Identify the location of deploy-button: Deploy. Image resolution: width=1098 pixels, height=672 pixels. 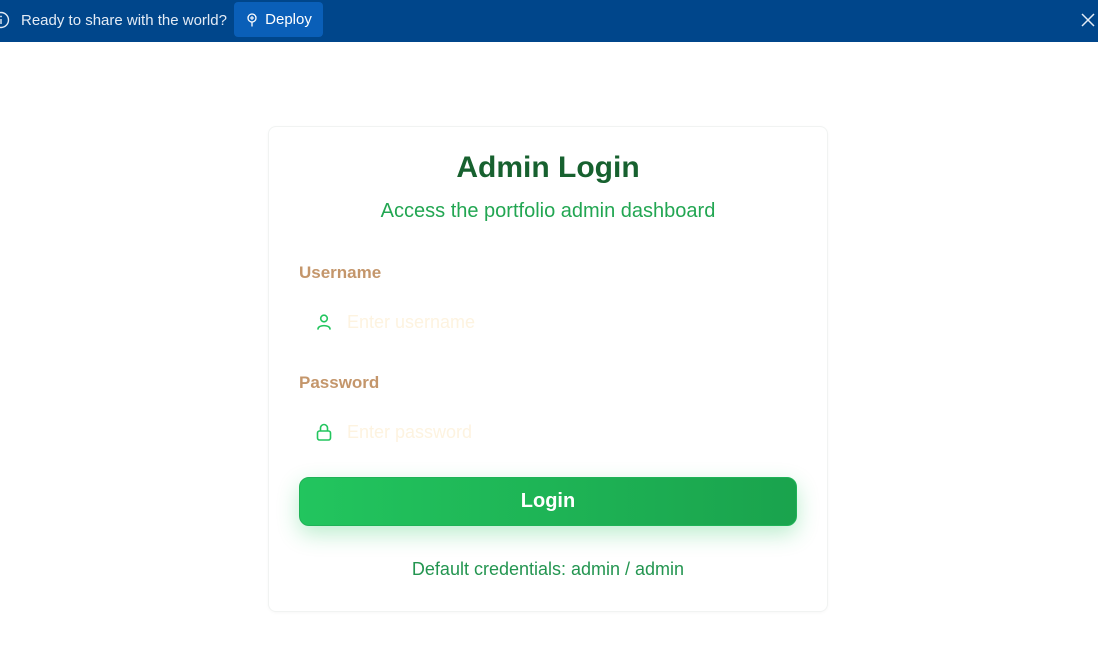
(278, 19).